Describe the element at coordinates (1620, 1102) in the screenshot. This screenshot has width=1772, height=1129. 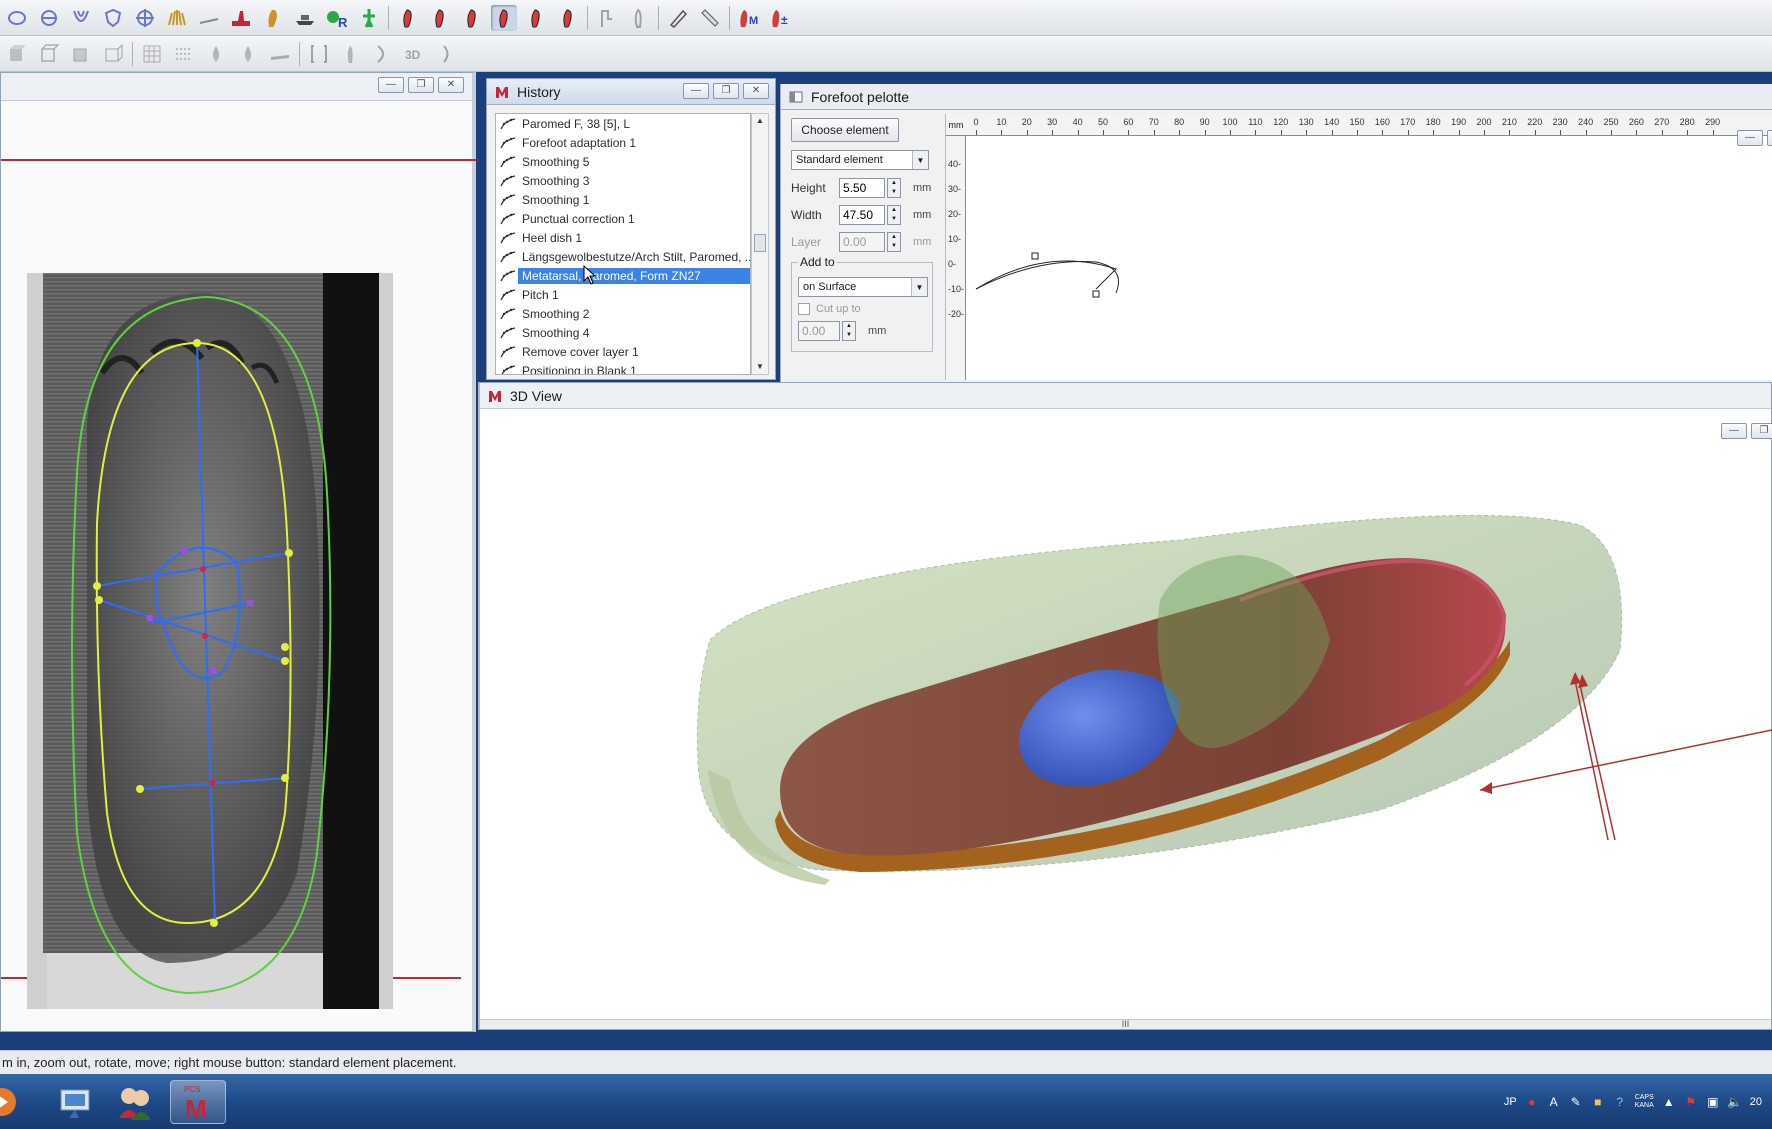
I see `help-icon: ?` at that location.